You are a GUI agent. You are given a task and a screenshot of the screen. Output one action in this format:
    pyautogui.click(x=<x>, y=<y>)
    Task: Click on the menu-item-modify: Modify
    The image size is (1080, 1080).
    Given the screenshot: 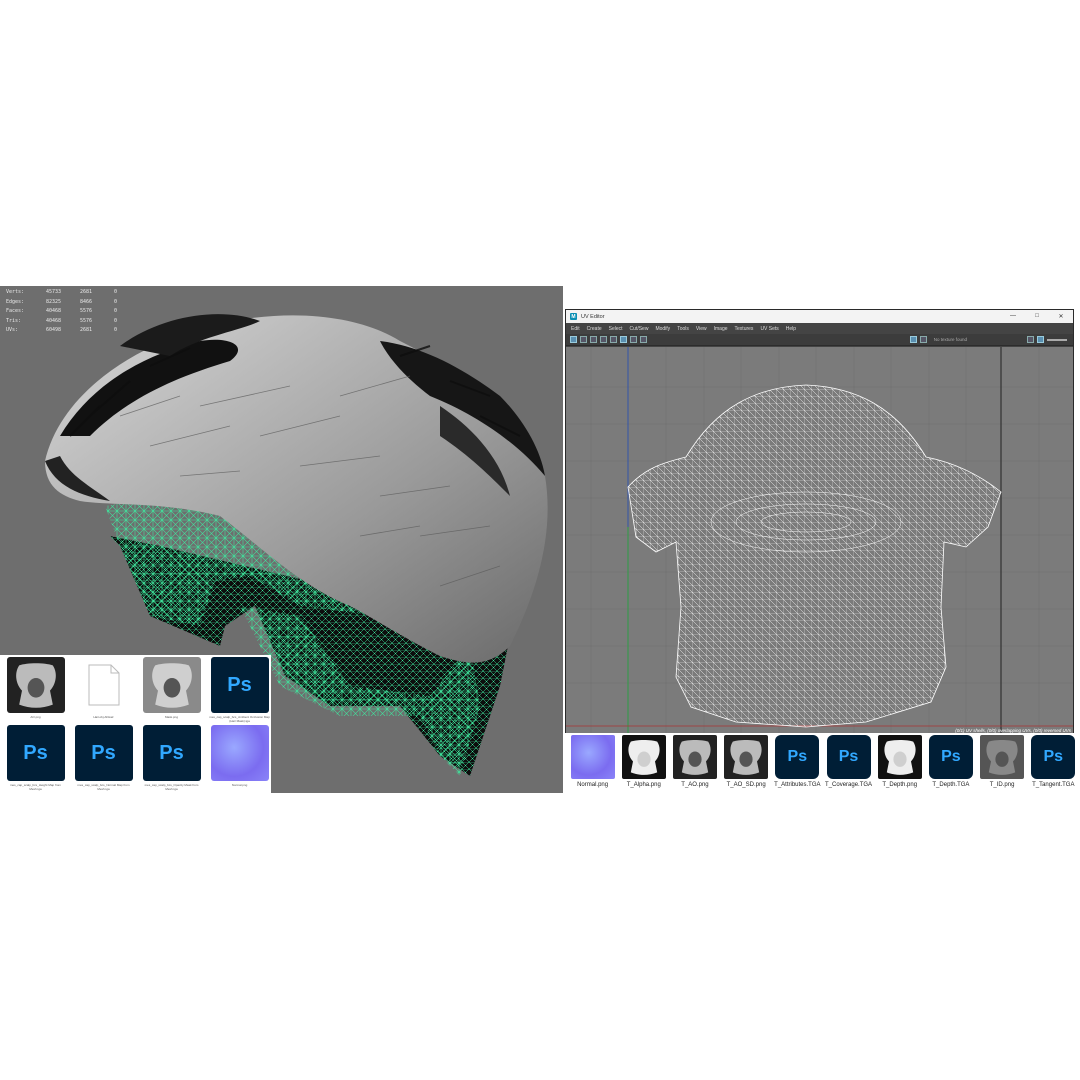 What is the action you would take?
    pyautogui.click(x=662, y=329)
    